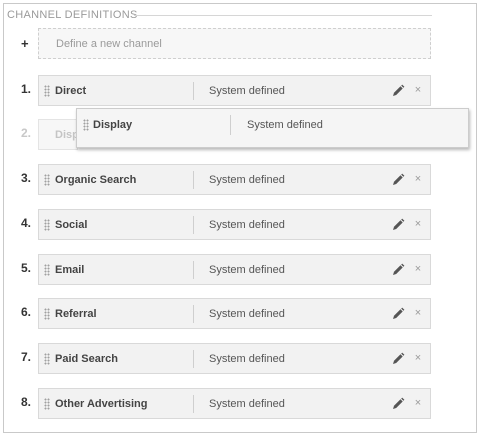 This screenshot has height=437, width=480. I want to click on section-title: CHANNEL DEFINITIONS, so click(76, 15).